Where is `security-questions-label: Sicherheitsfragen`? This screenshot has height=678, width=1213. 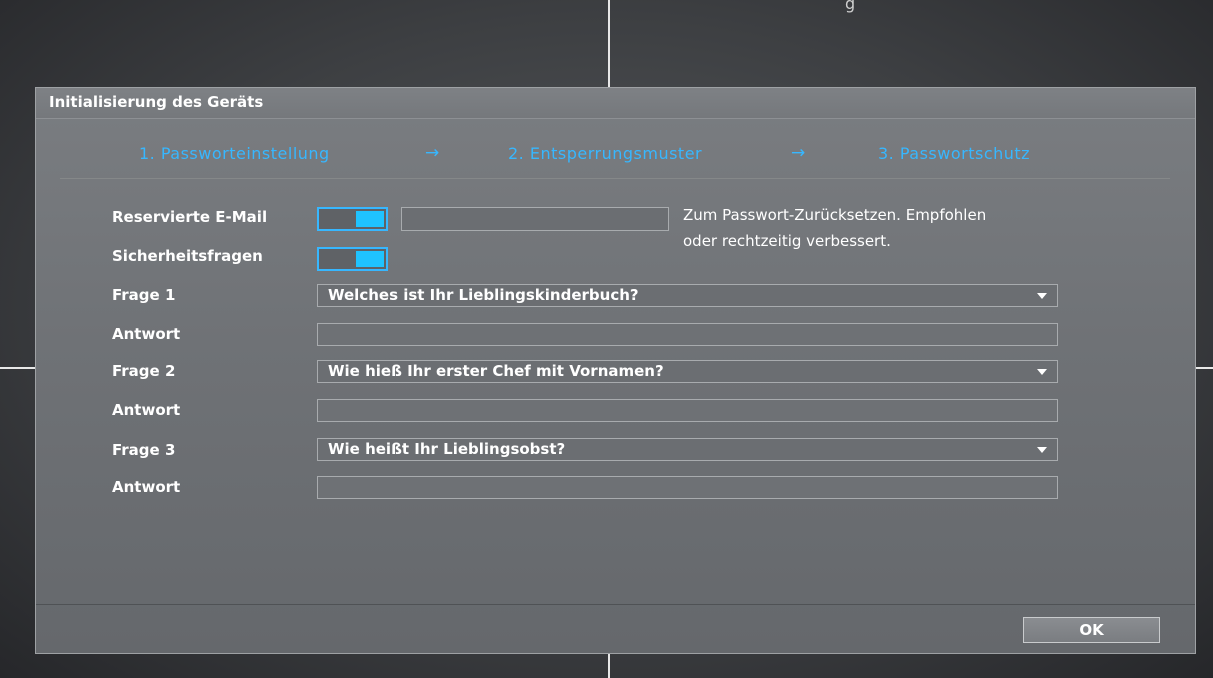
security-questions-label: Sicherheitsfragen is located at coordinates (187, 256).